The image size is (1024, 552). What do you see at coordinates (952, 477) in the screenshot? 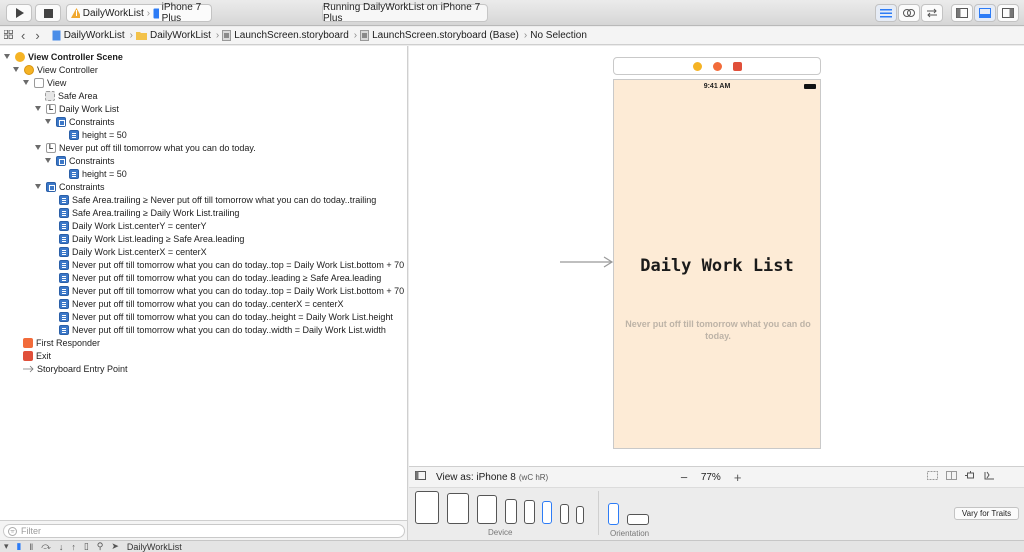
I see `align-button` at bounding box center [952, 477].